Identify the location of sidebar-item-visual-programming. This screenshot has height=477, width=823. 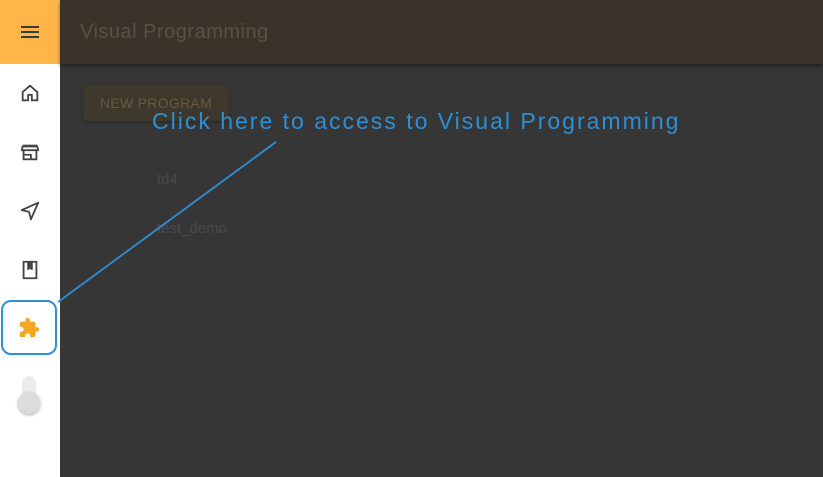
(29, 327).